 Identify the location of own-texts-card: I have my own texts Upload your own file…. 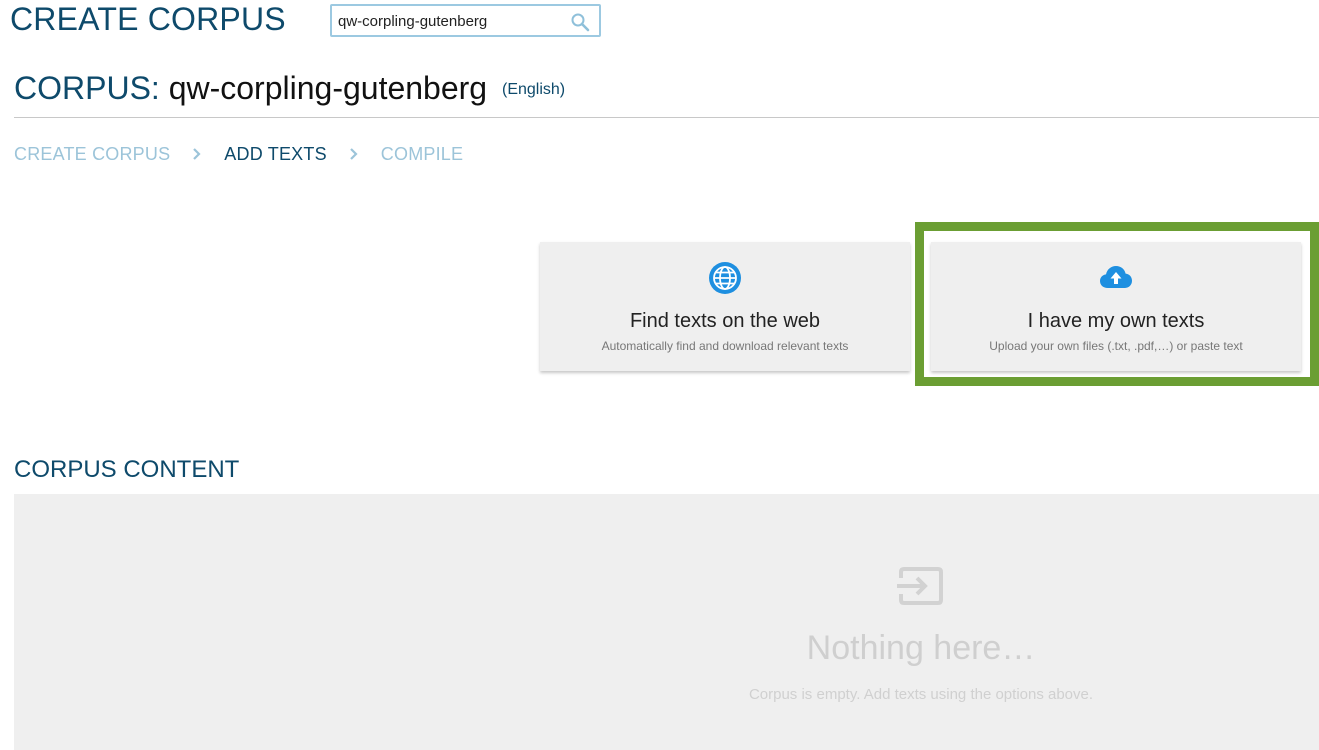
(1116, 306).